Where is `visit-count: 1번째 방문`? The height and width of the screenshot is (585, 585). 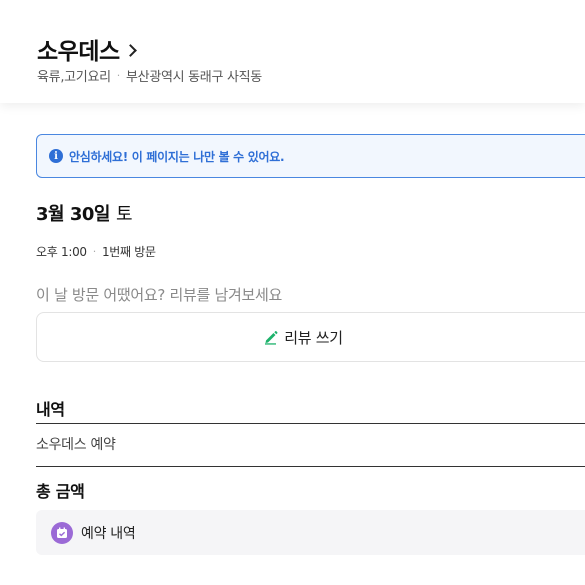 visit-count: 1번째 방문 is located at coordinates (128, 252).